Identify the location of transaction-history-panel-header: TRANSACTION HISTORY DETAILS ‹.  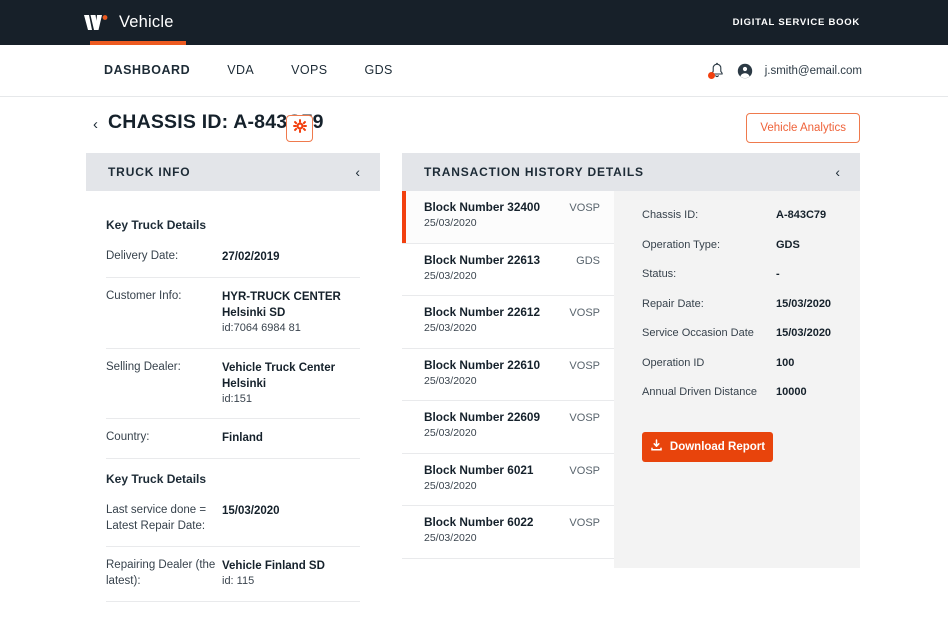
(631, 172).